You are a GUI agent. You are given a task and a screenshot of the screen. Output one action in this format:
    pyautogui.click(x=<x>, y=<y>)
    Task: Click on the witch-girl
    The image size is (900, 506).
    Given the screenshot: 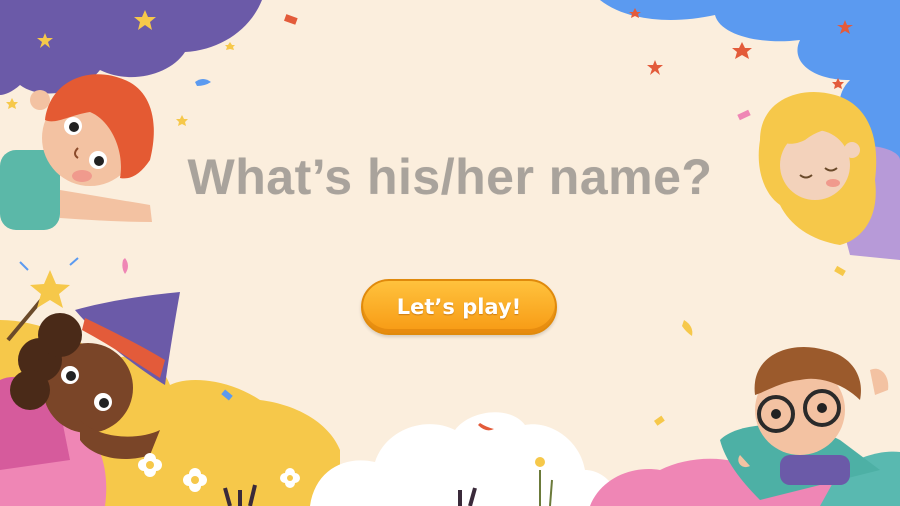 What is the action you would take?
    pyautogui.click(x=90, y=363)
    